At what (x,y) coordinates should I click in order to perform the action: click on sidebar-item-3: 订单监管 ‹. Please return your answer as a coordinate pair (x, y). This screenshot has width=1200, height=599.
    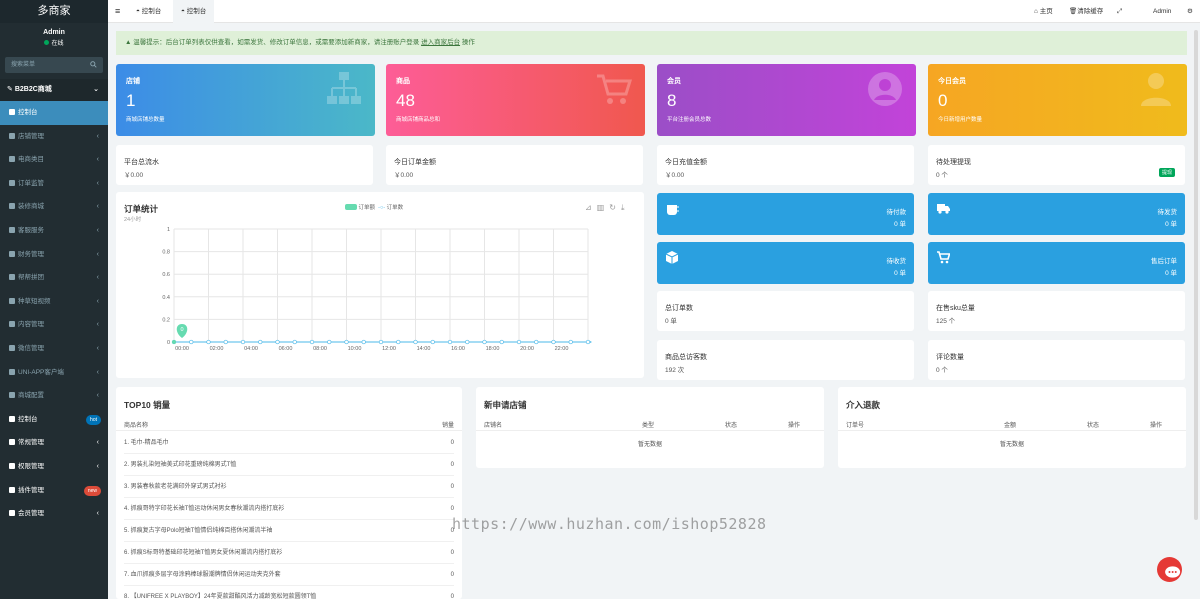
    Looking at the image, I should click on (54, 184).